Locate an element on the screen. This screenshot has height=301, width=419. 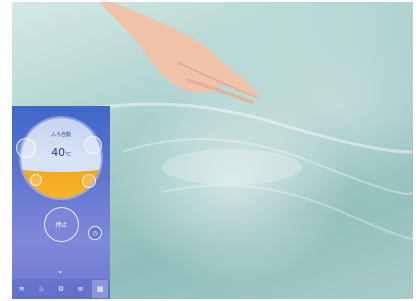
bath-icon: ♨ is located at coordinates (41, 289).